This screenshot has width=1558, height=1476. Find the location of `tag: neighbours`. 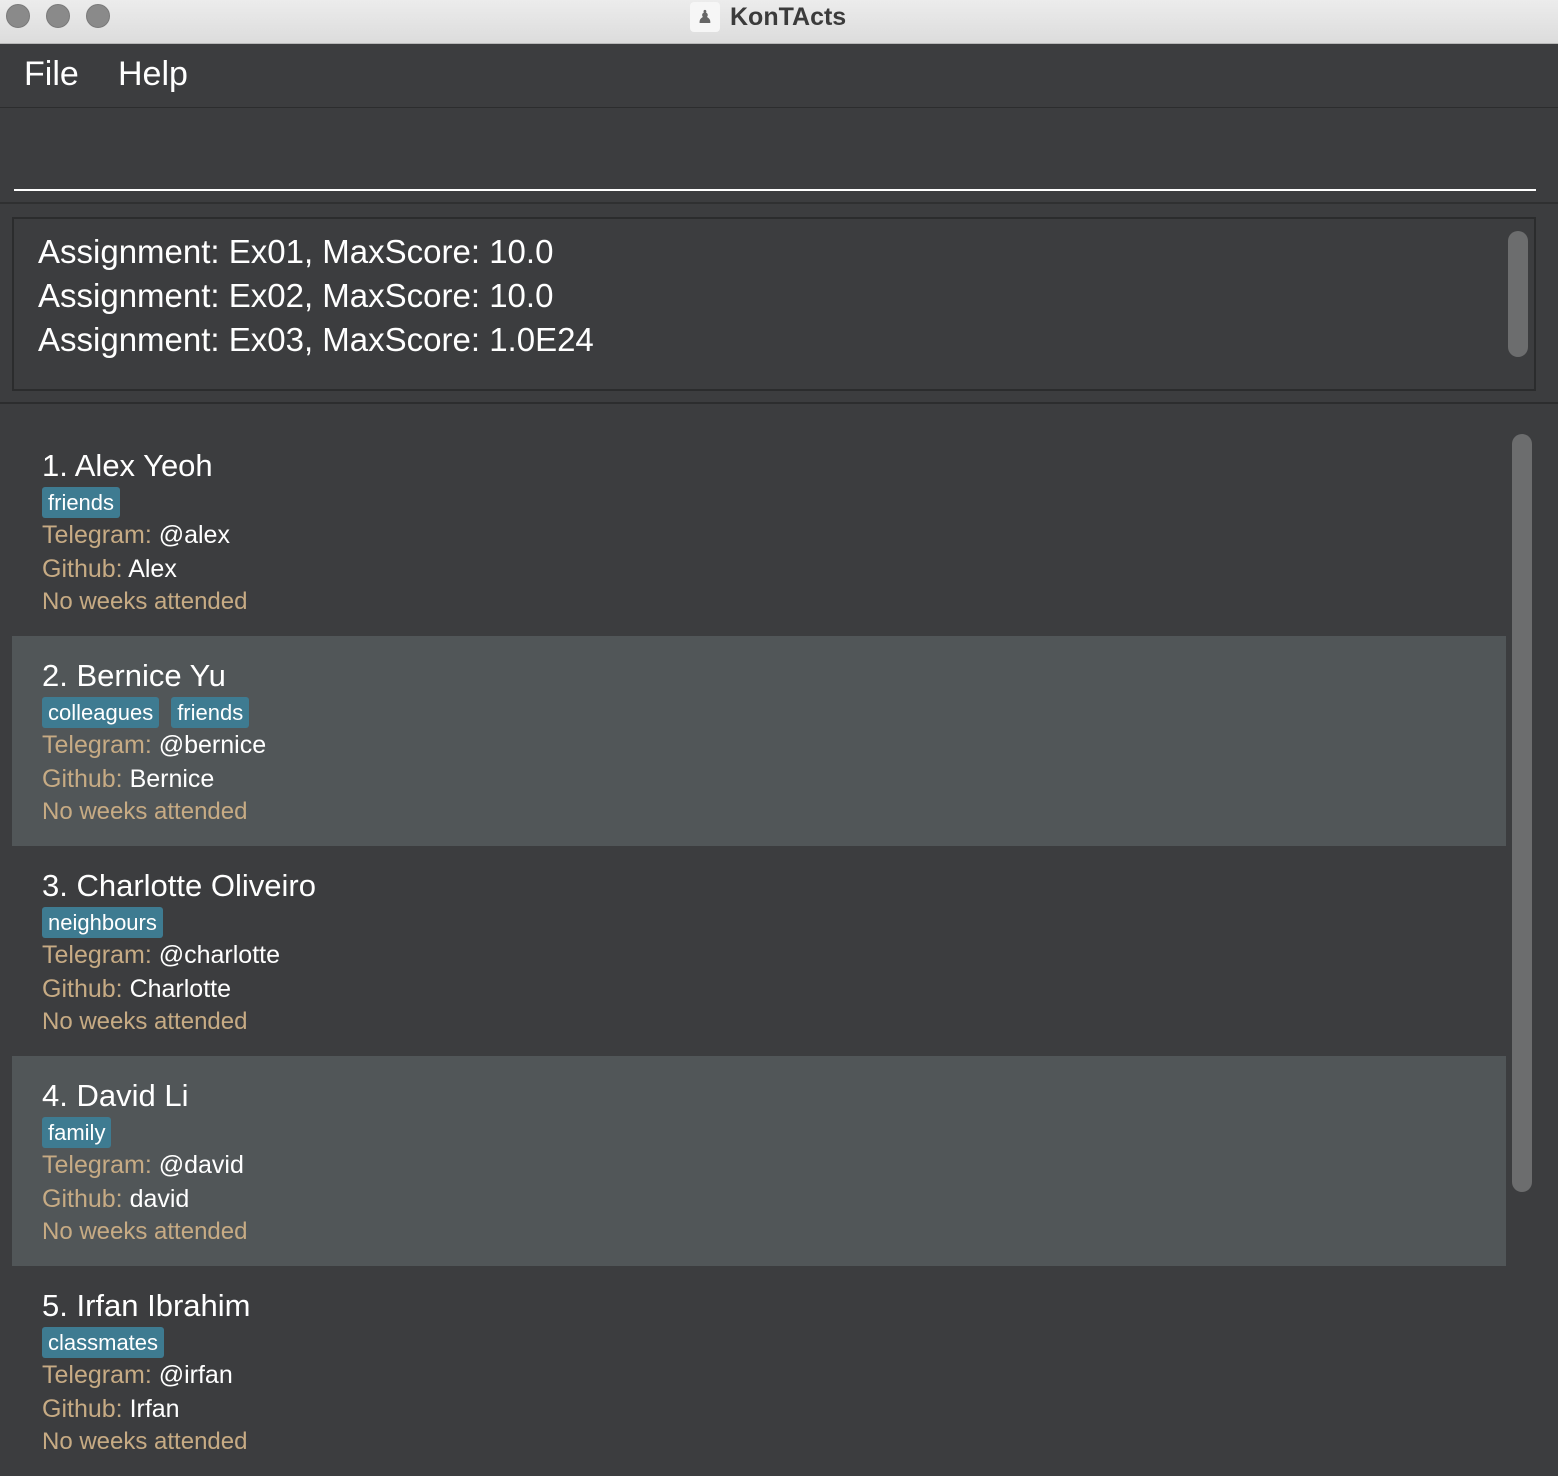

tag: neighbours is located at coordinates (102, 922).